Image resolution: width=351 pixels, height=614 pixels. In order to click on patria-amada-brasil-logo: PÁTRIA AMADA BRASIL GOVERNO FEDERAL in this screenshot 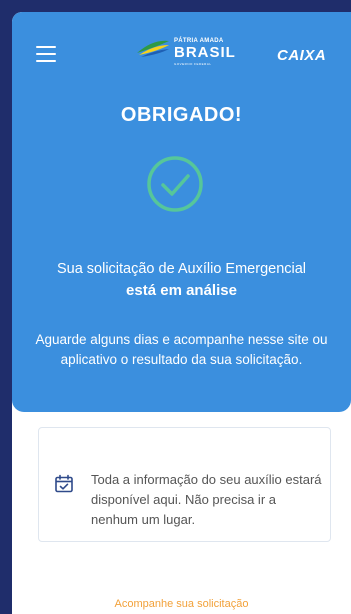, I will do `click(186, 53)`.